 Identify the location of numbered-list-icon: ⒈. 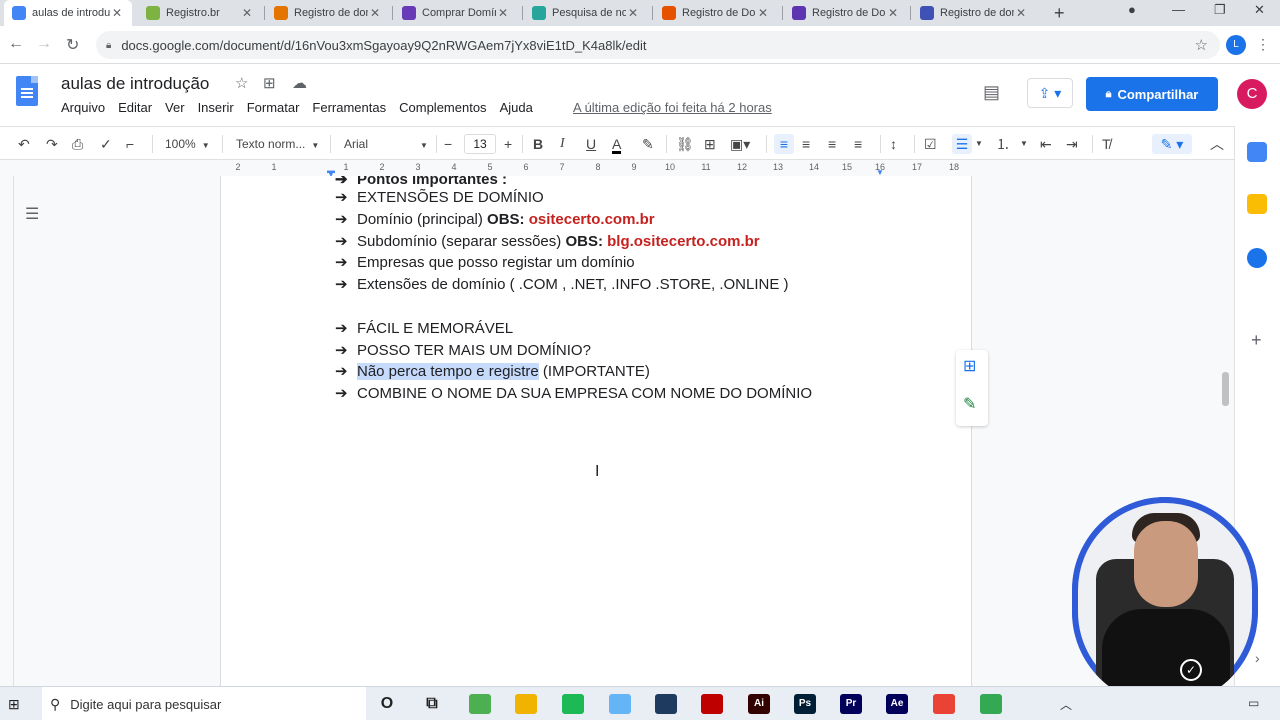
(1003, 144).